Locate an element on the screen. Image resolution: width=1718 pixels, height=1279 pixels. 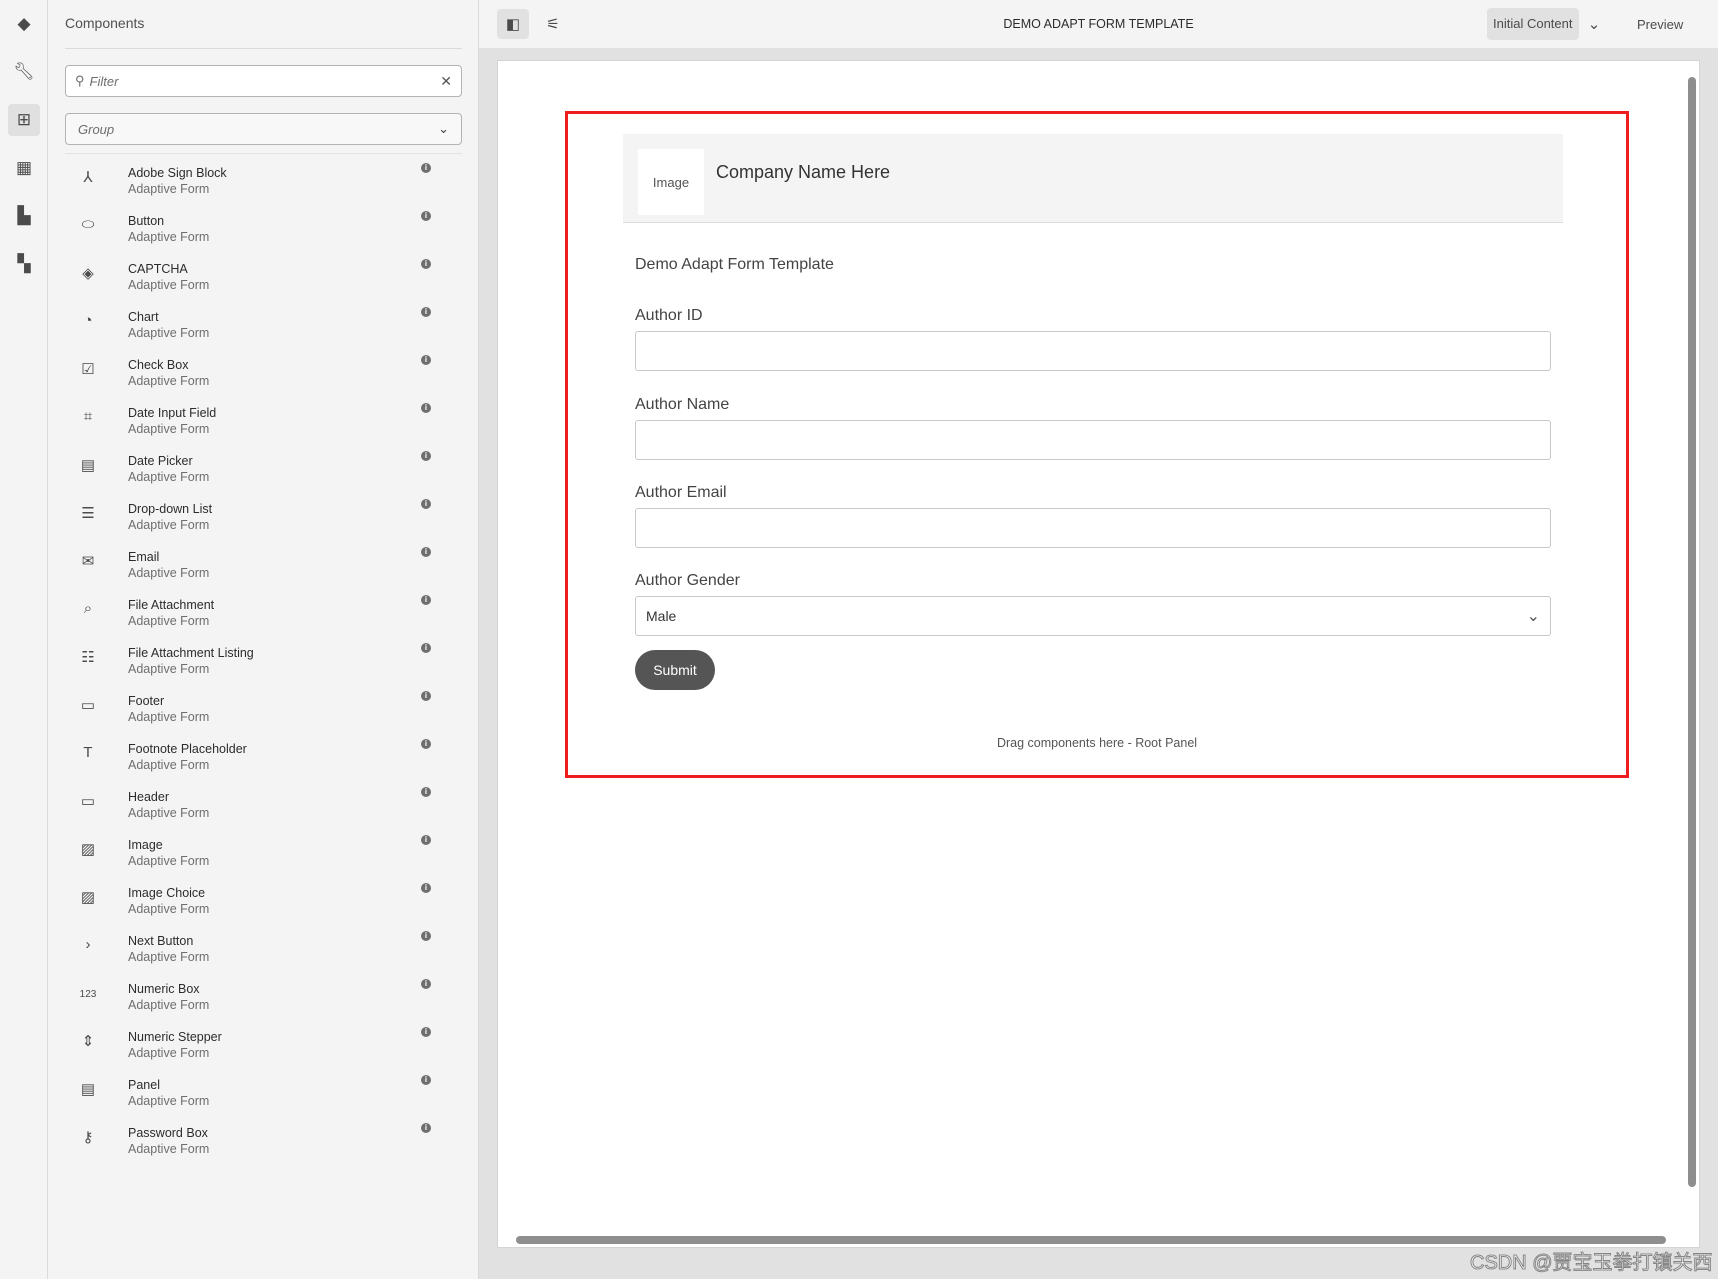
layers-icon: ◆ is located at coordinates (24, 24).